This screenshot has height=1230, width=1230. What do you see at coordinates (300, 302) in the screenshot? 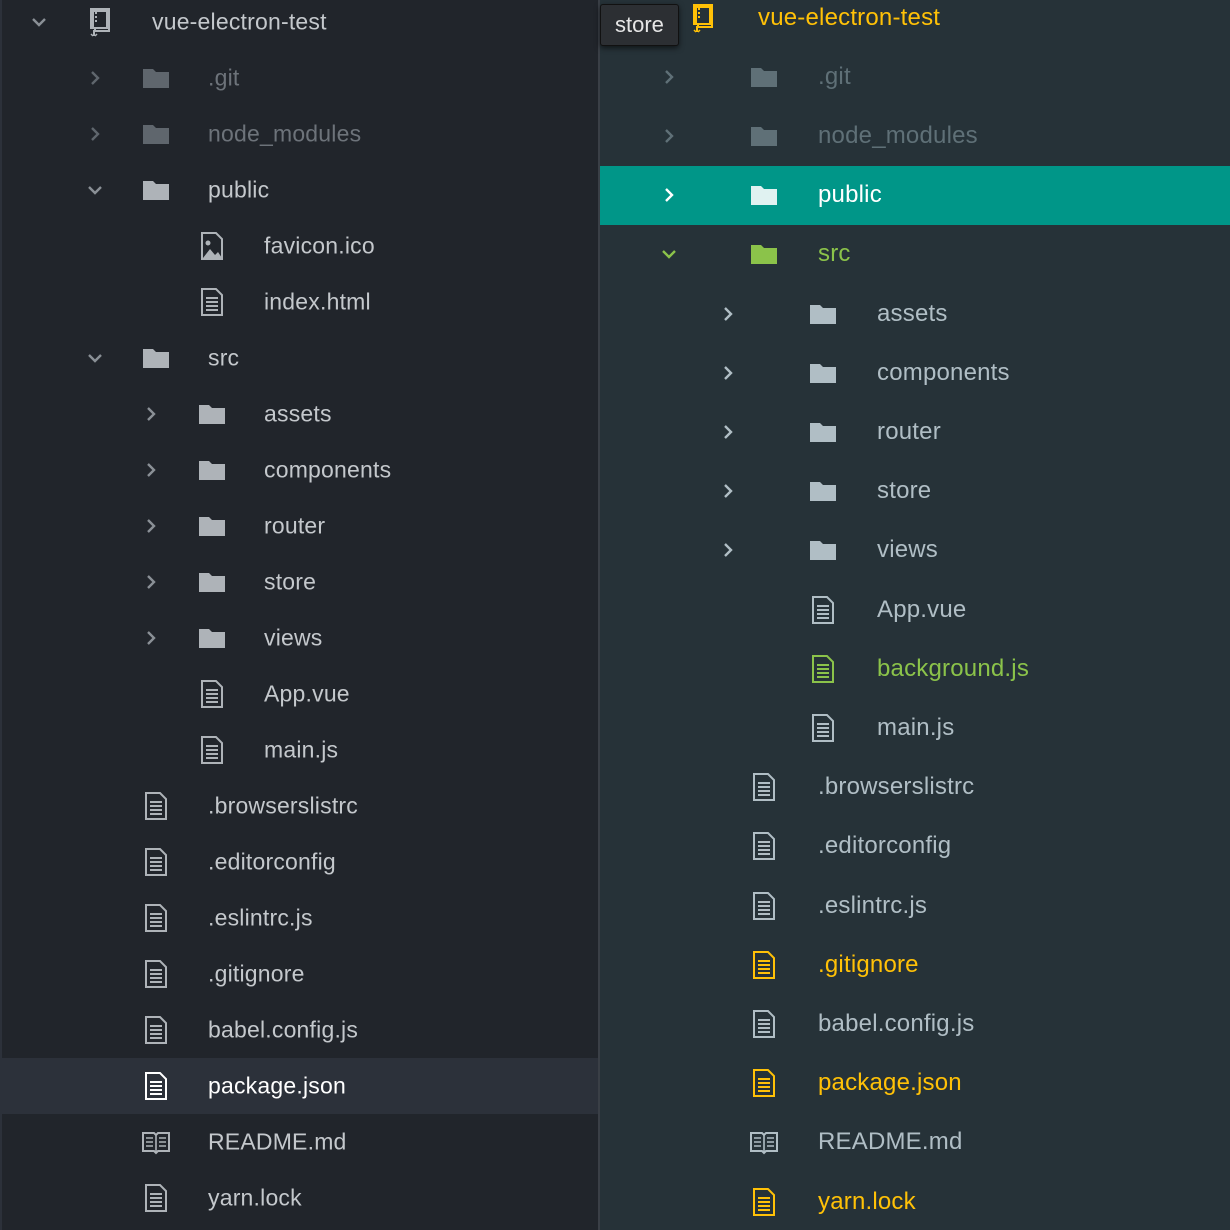
I see `tree-item-index-html: index.html` at bounding box center [300, 302].